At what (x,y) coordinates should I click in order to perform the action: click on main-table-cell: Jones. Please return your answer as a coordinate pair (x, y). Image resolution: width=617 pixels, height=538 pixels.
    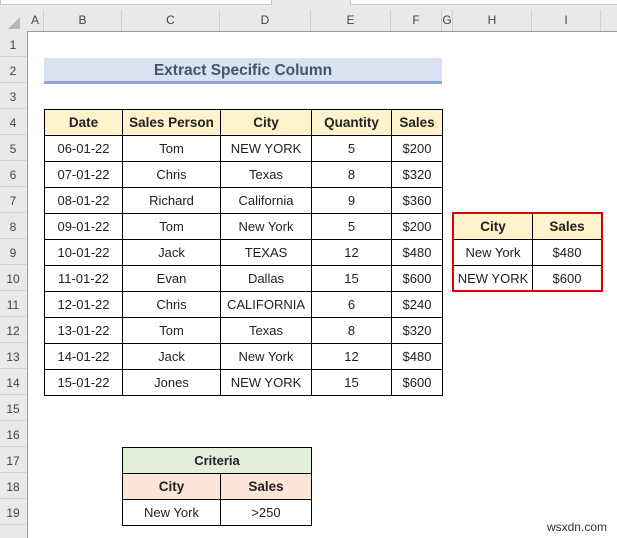
    Looking at the image, I should click on (171, 382).